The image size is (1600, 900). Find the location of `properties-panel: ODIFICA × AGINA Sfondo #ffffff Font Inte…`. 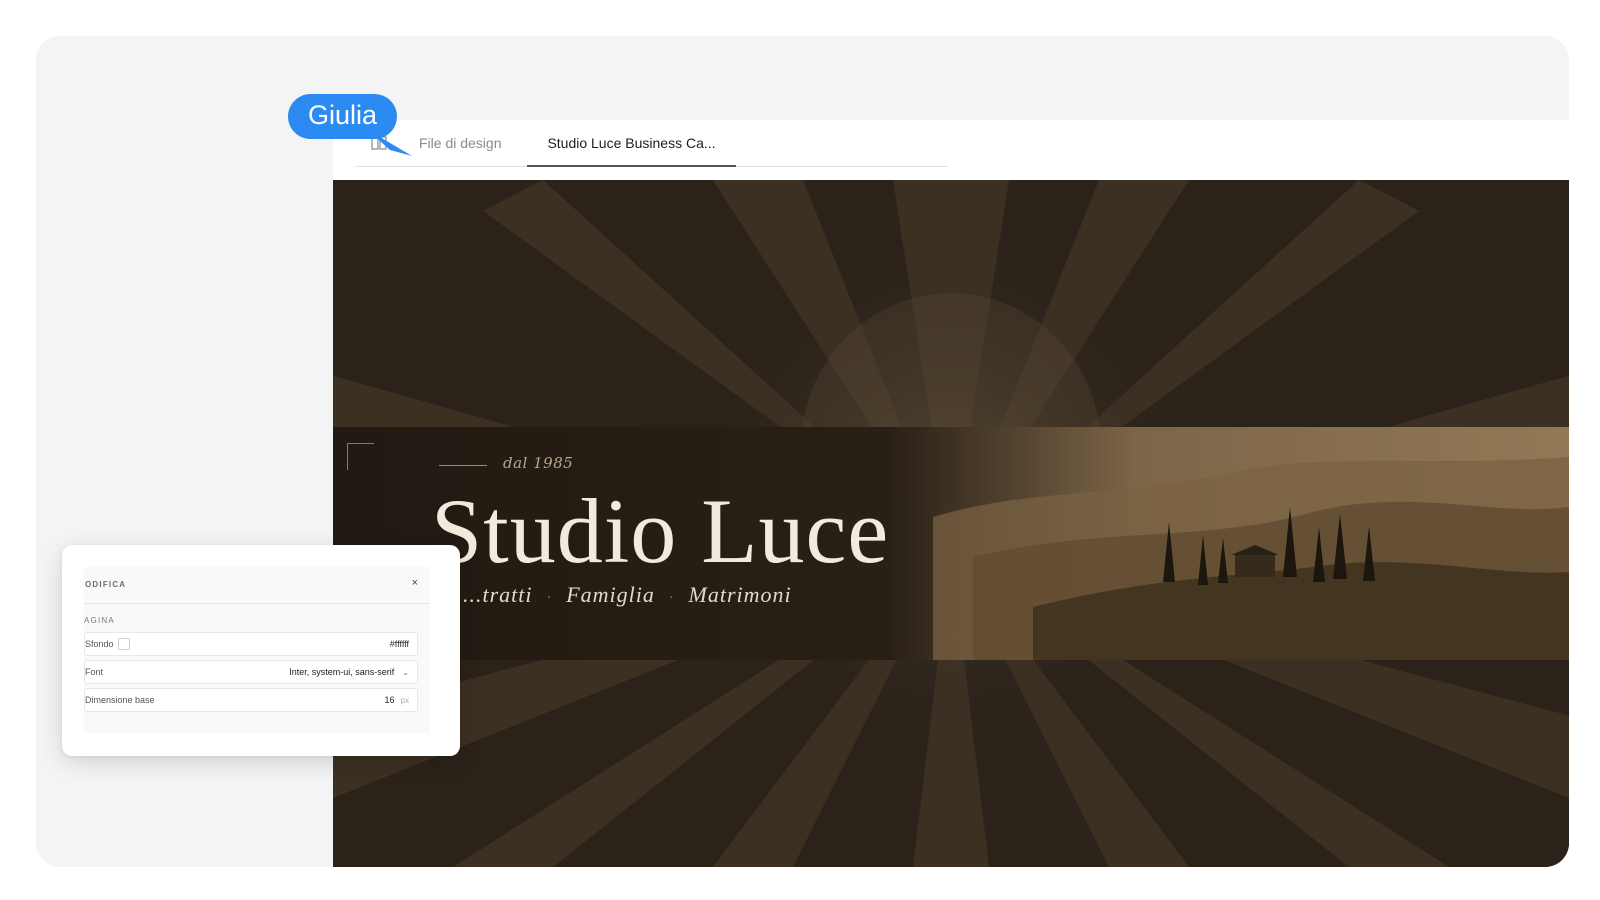

properties-panel: ODIFICA × AGINA Sfondo #ffffff Font Inte… is located at coordinates (261, 650).